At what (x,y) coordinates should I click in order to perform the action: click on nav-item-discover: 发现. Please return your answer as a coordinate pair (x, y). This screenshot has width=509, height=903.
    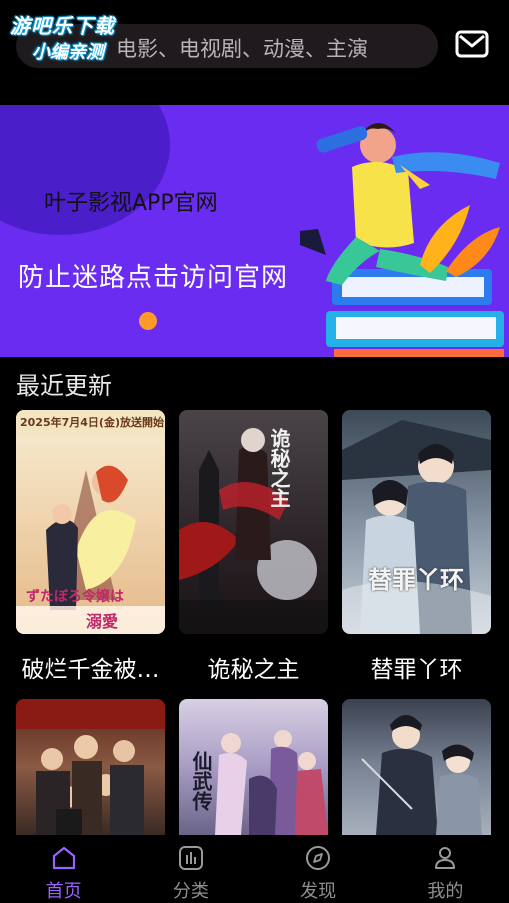
    Looking at the image, I should click on (318, 869).